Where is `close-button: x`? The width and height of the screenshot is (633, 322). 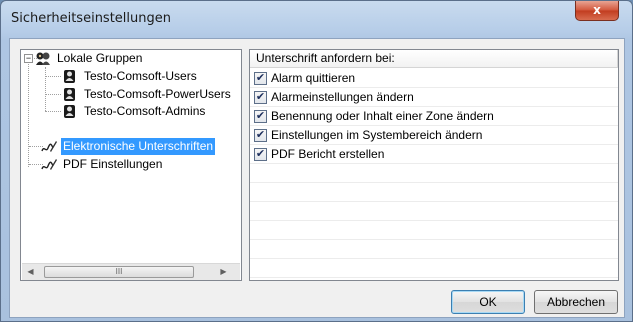
close-button: x is located at coordinates (597, 11).